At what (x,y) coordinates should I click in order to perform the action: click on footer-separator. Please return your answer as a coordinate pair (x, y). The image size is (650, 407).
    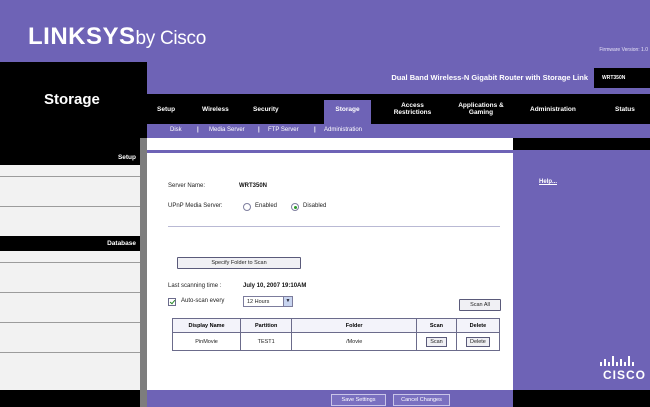
    Looking at the image, I should click on (143, 398).